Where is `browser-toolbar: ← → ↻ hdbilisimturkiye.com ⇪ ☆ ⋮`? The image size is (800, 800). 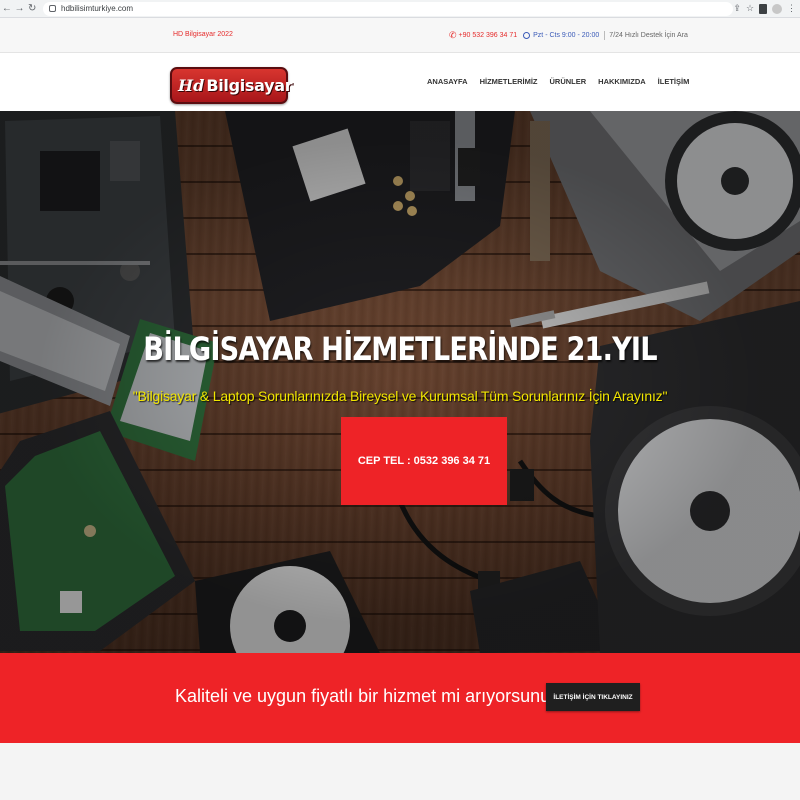 browser-toolbar: ← → ↻ hdbilisimturkiye.com ⇪ ☆ ⋮ is located at coordinates (400, 9).